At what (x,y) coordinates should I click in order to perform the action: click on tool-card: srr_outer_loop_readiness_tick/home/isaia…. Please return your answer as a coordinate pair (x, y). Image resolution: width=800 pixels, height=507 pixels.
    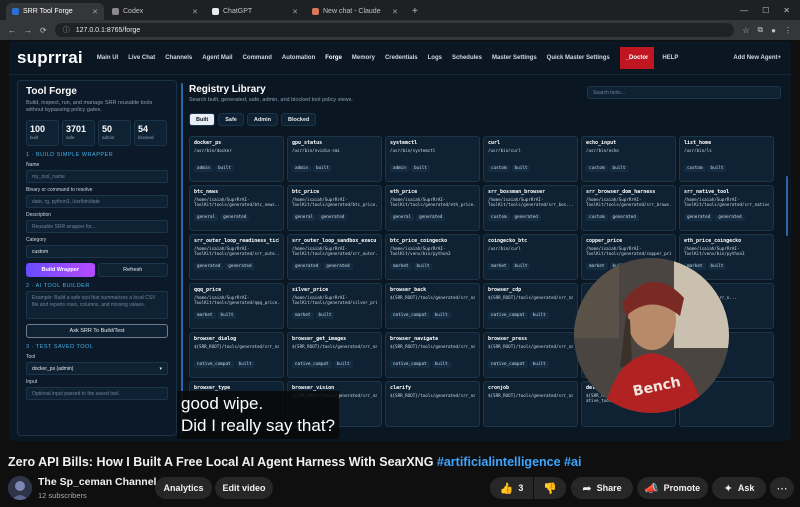
    Looking at the image, I should click on (236, 257).